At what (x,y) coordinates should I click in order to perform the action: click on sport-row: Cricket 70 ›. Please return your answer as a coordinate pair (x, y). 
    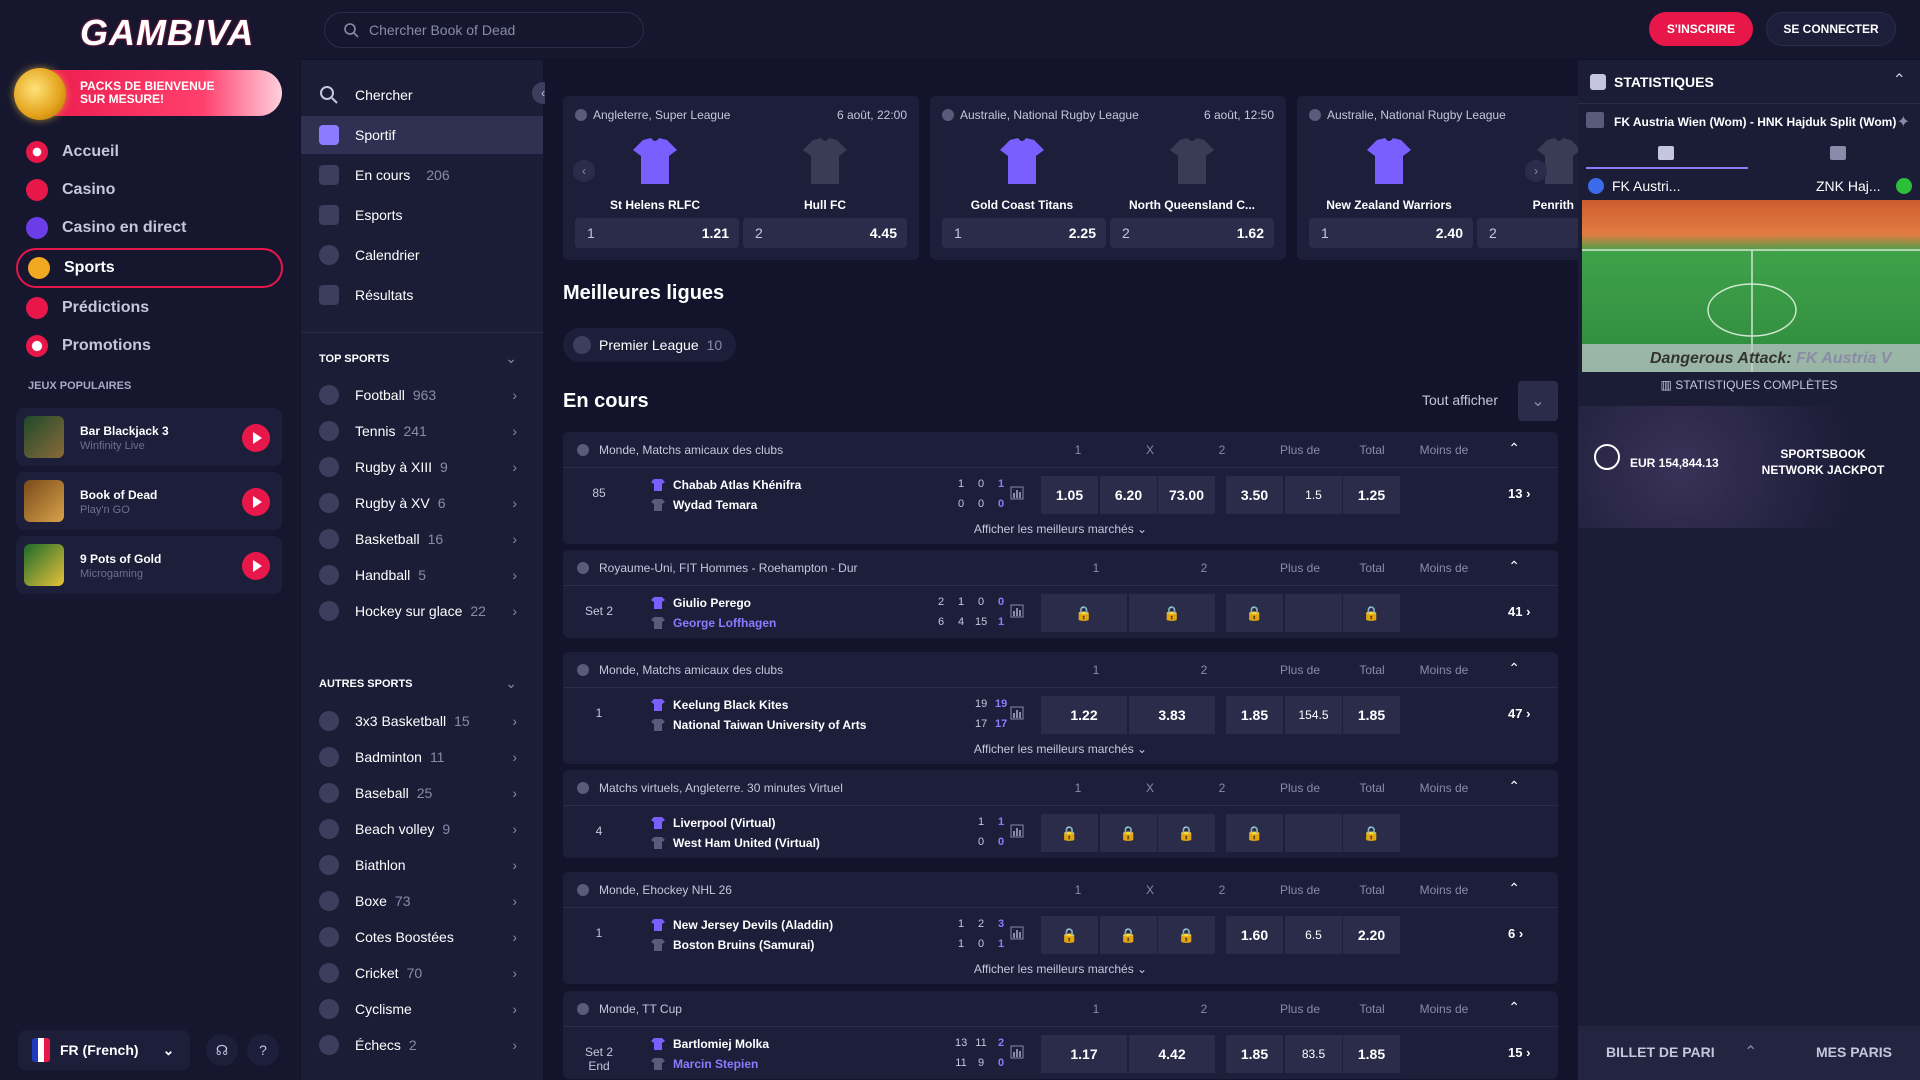
    Looking at the image, I should click on (422, 973).